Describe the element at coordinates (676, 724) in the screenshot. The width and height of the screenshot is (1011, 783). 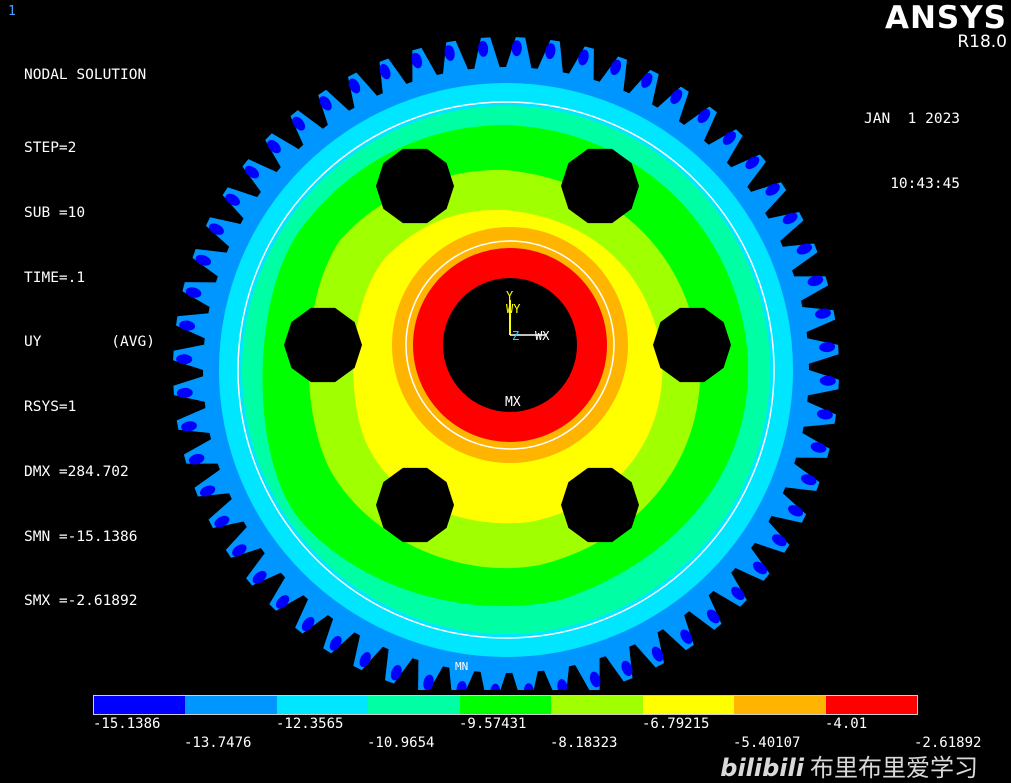
I see `legend-label-top-3: -6.79215` at that location.